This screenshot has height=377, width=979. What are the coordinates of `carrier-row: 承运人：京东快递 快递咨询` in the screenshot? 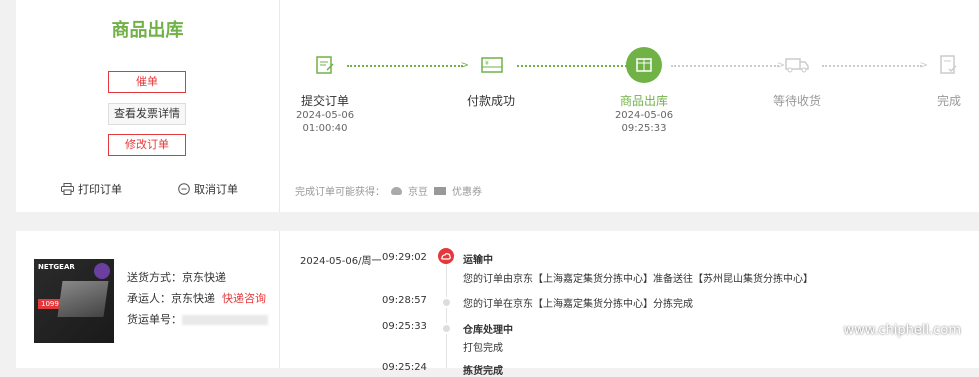 It's located at (197, 298).